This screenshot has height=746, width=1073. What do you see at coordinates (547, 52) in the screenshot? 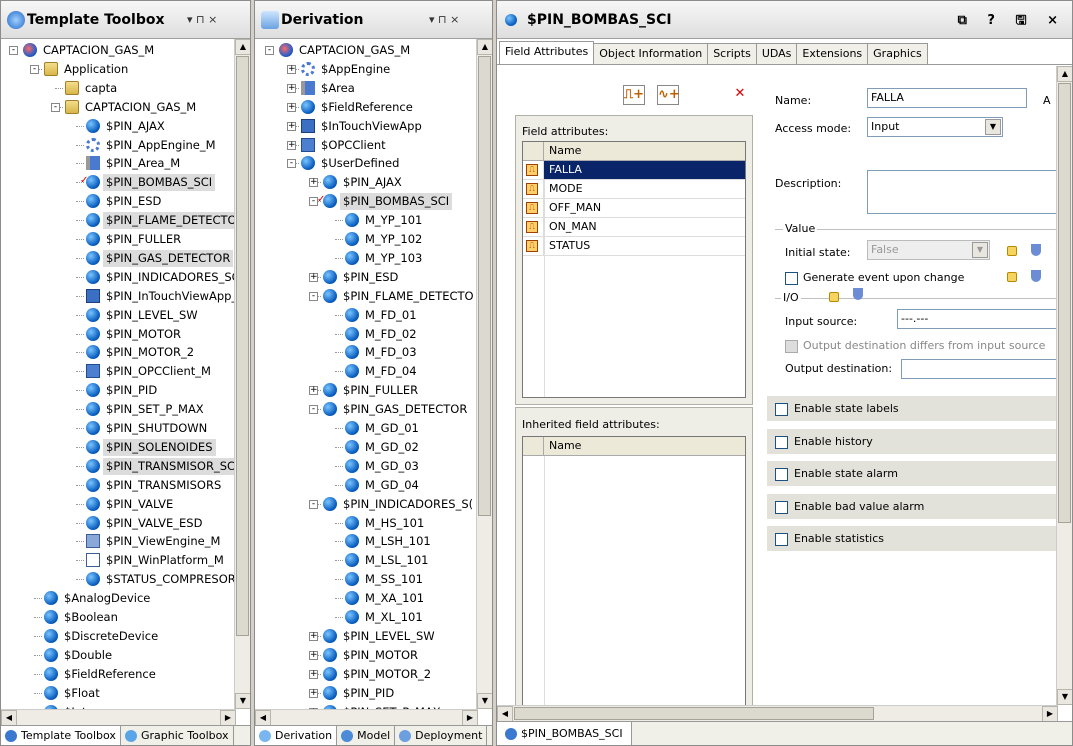
I see `tab-field-attributes: Field Attributes` at bounding box center [547, 52].